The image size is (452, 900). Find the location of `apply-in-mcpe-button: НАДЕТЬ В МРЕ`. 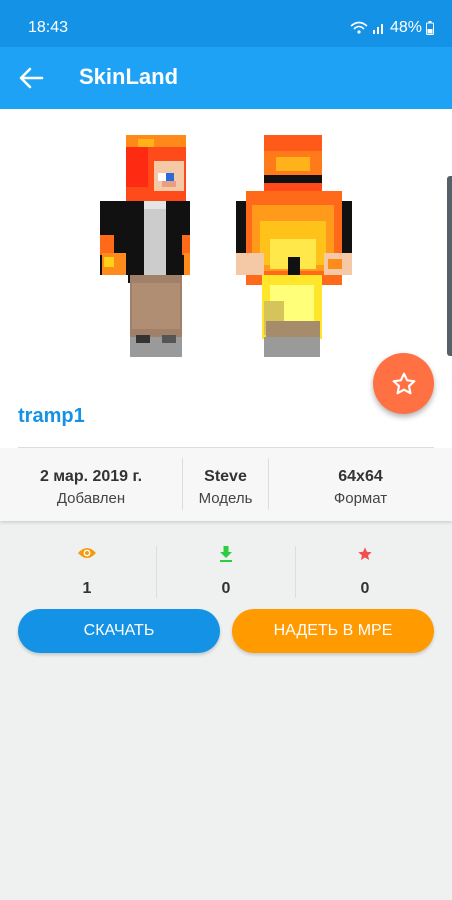

apply-in-mcpe-button: НАДЕТЬ В МРЕ is located at coordinates (333, 631).